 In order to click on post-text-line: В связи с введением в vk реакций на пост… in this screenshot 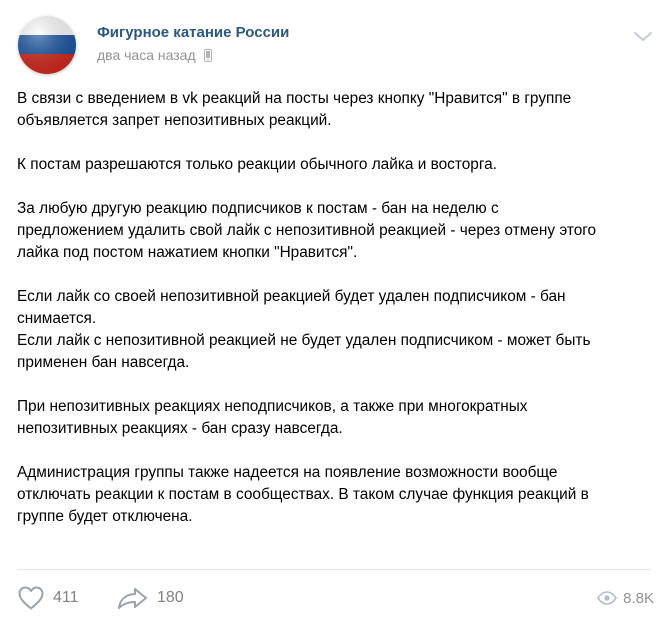, I will do `click(294, 98)`.